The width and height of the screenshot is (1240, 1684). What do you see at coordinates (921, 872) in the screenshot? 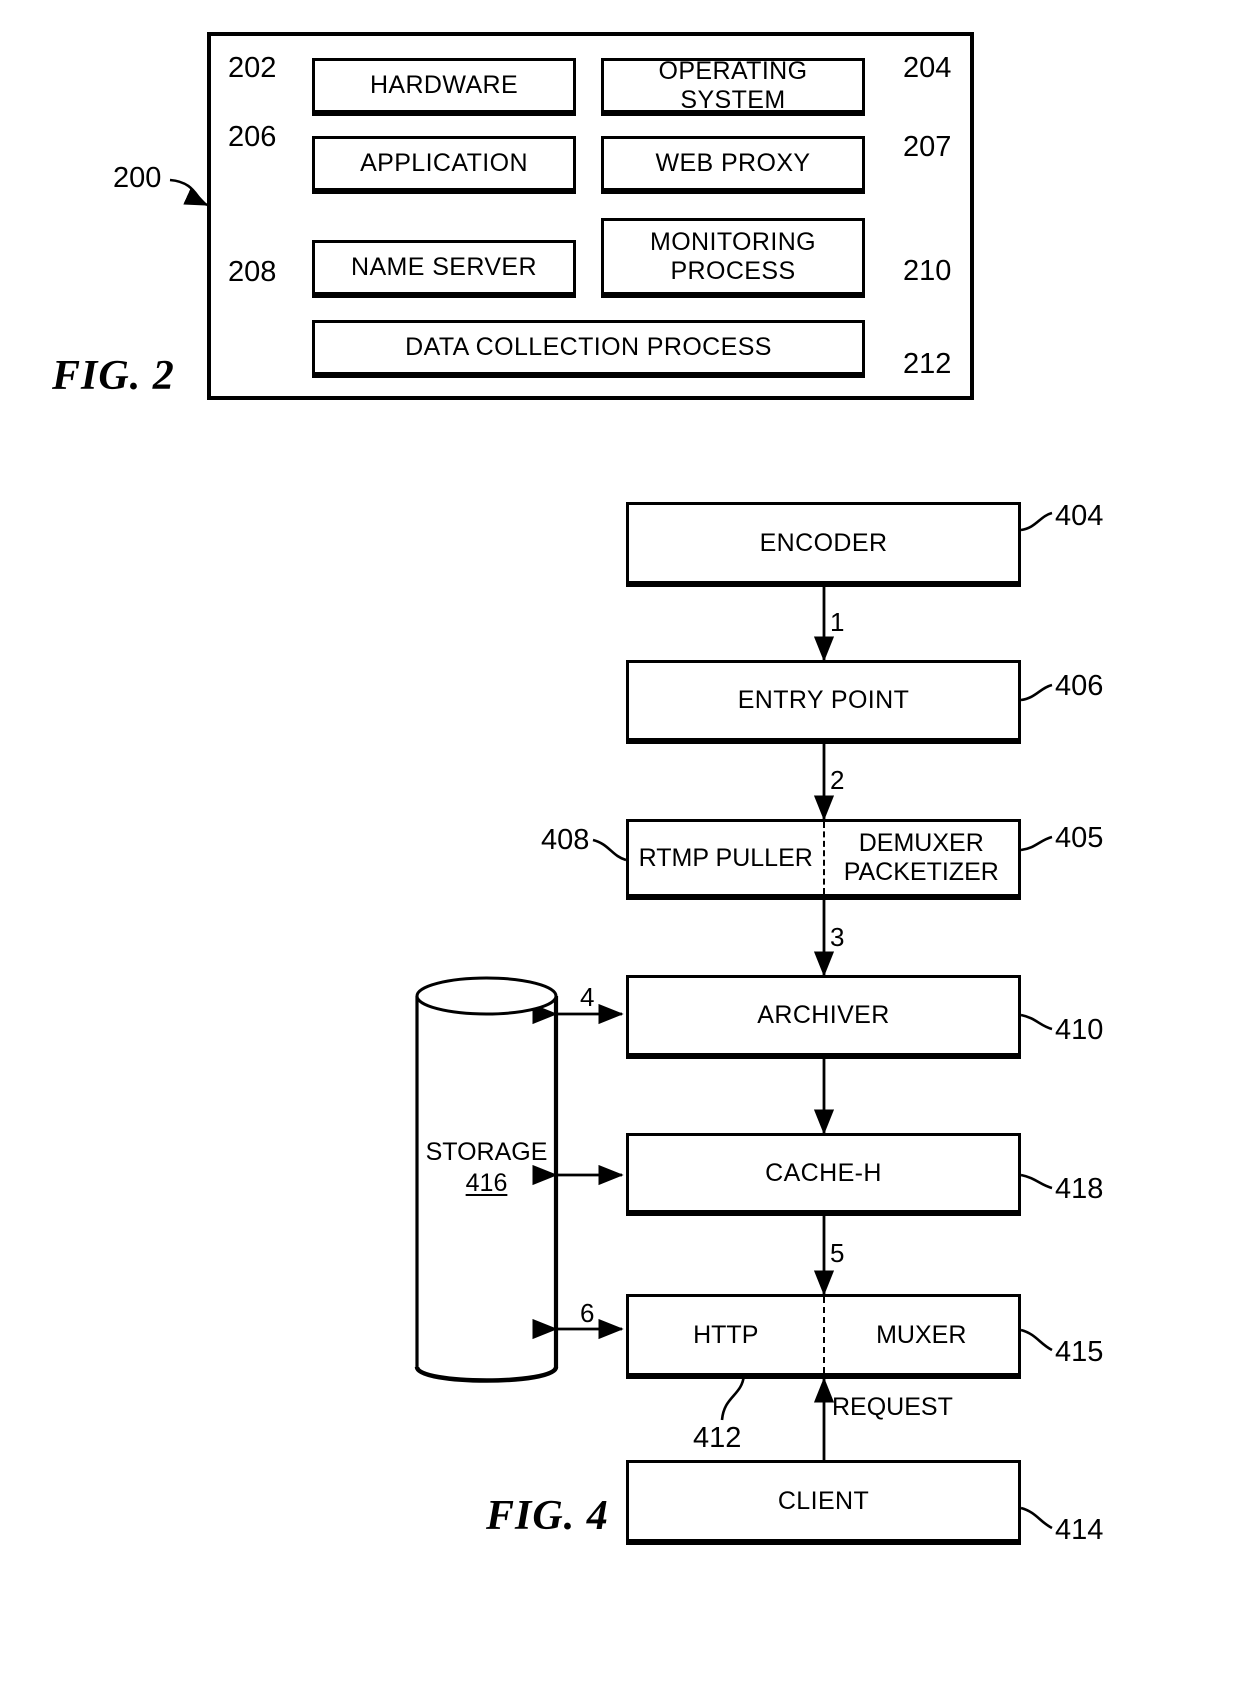
I see `fig4-demuxer-line2: PACKETIZER` at bounding box center [921, 872].